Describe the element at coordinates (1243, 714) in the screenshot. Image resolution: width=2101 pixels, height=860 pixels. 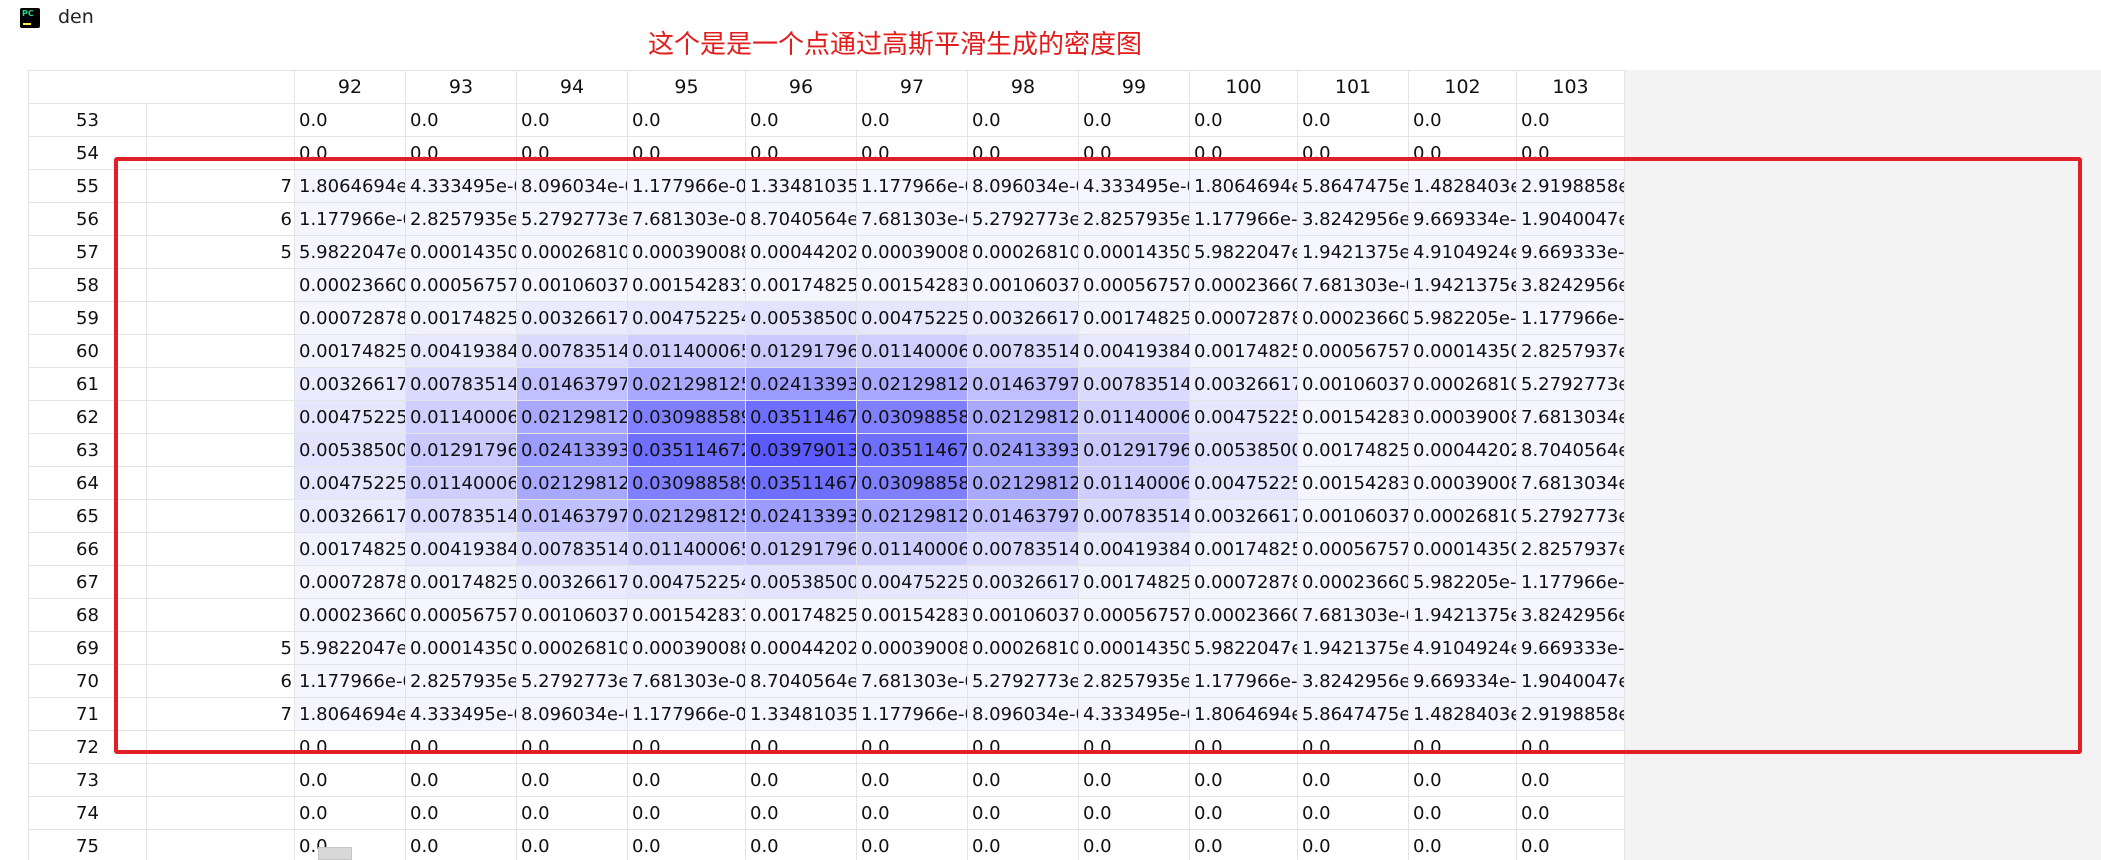
I see `table-cell: 1.8064694e-06` at that location.